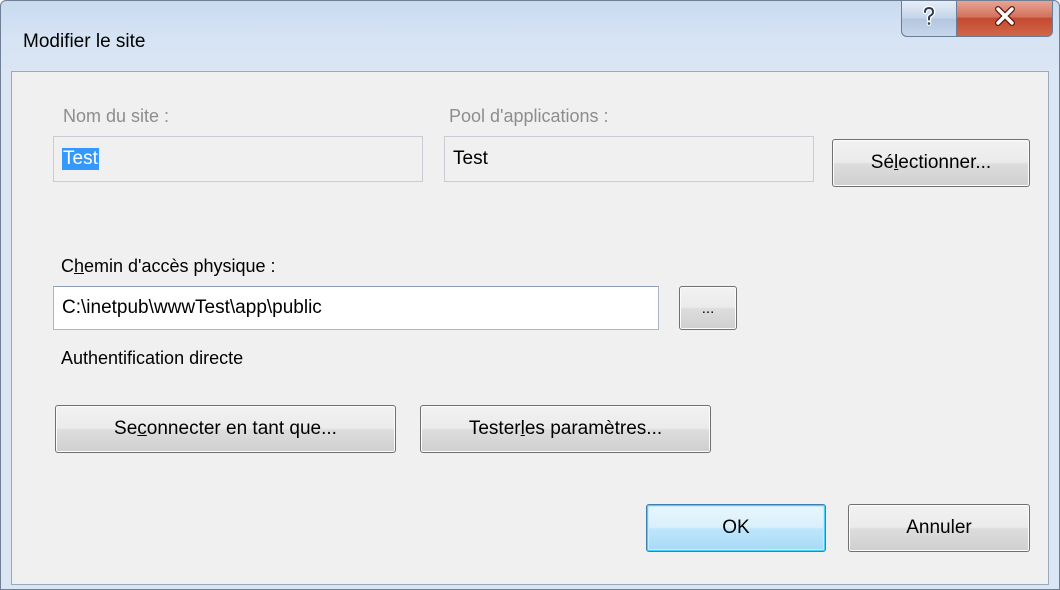 The image size is (1060, 590). What do you see at coordinates (84, 41) in the screenshot?
I see `window-title: Modifier le site` at bounding box center [84, 41].